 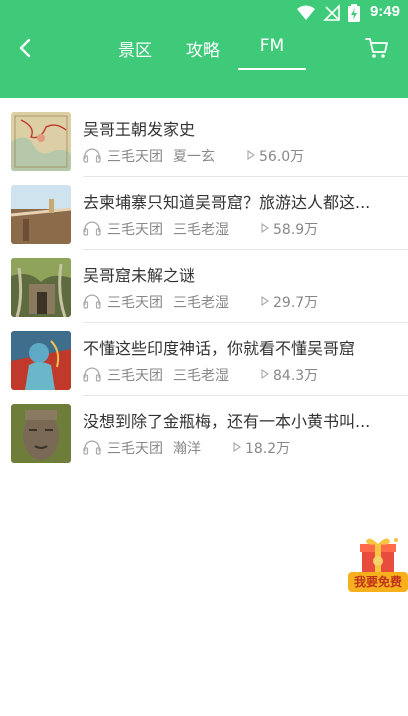 I want to click on item-title: 吴哥王朝发家史, so click(x=139, y=129).